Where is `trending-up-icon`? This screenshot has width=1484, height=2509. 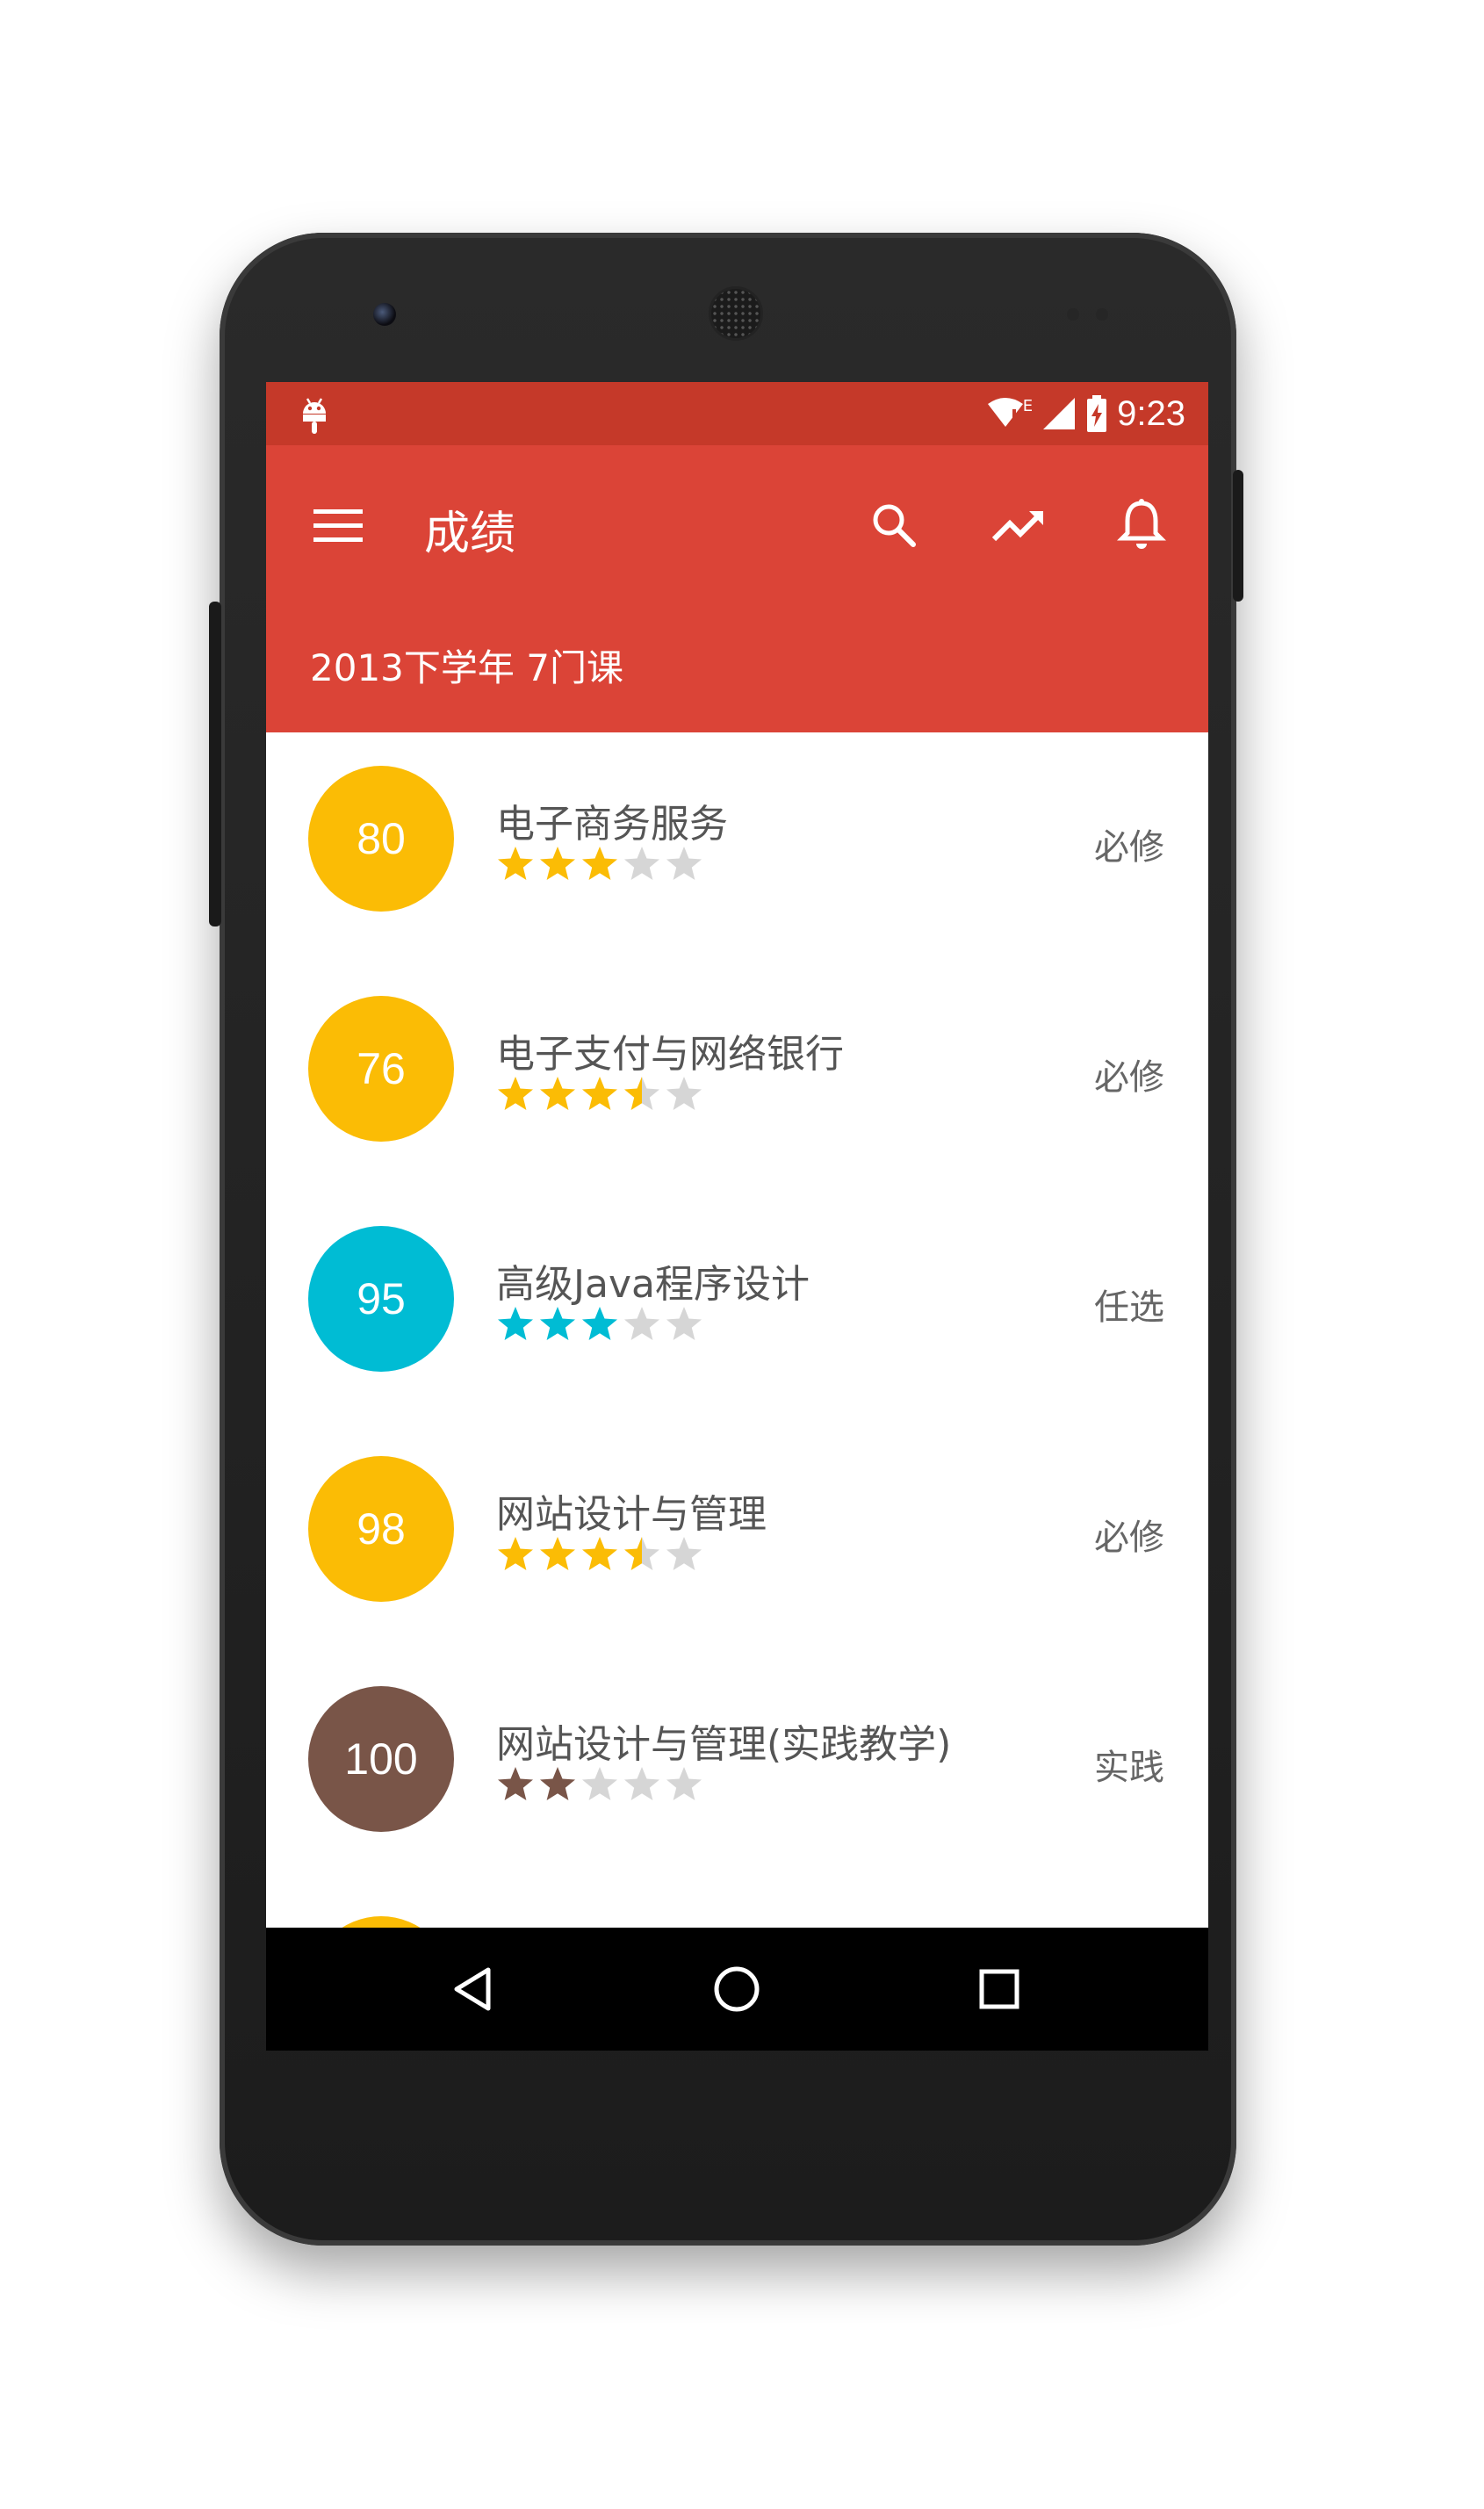 trending-up-icon is located at coordinates (1017, 526).